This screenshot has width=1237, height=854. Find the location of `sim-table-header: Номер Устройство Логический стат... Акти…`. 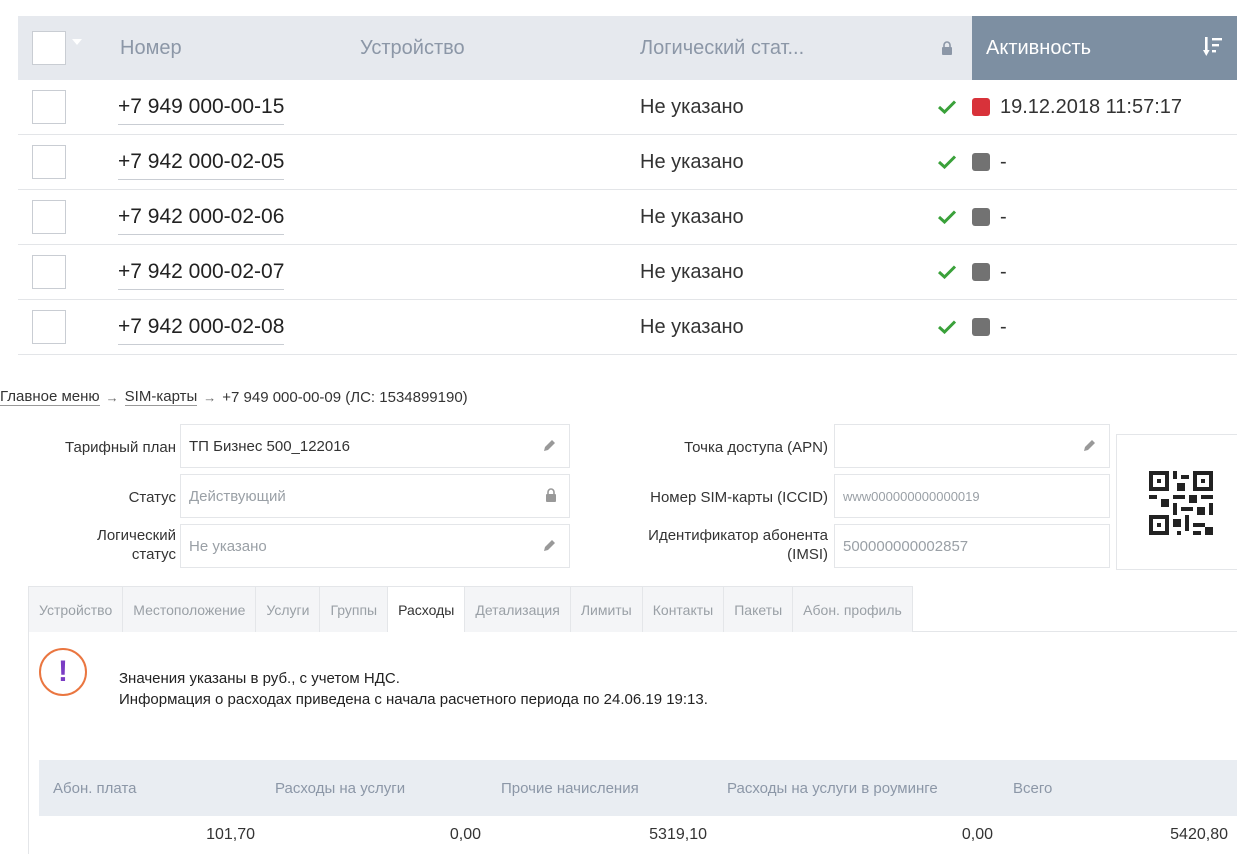

sim-table-header: Номер Устройство Логический стат... Акти… is located at coordinates (627, 48).